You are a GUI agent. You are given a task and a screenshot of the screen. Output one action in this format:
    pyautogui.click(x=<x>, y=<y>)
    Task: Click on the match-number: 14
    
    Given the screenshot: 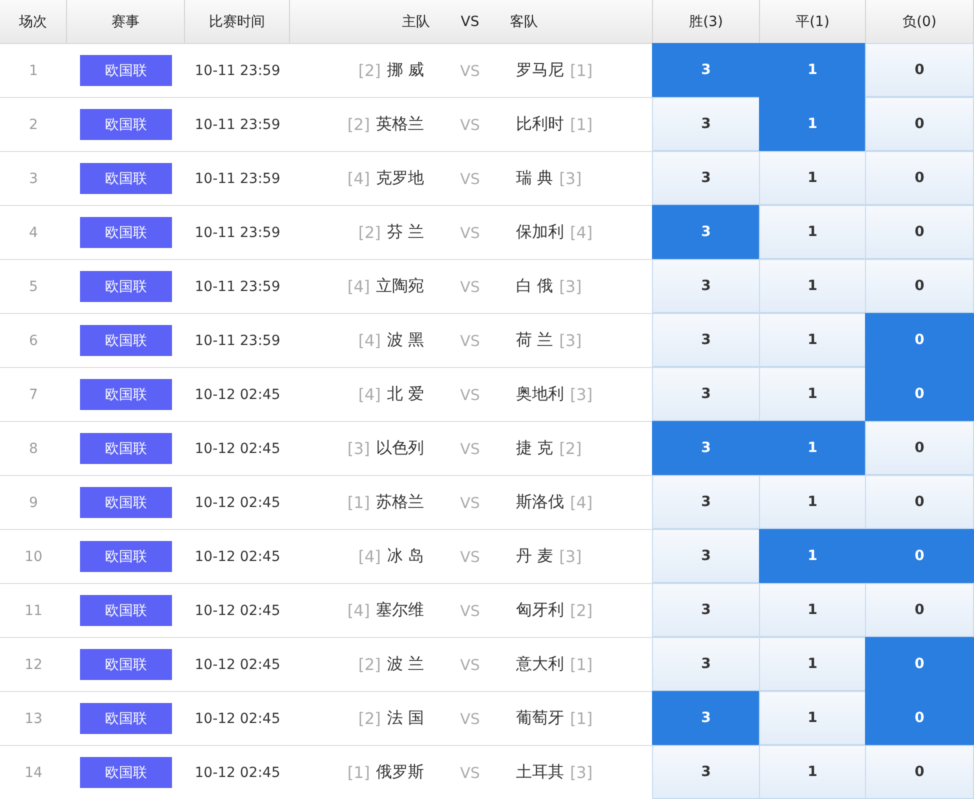 What is the action you would take?
    pyautogui.click(x=33, y=772)
    